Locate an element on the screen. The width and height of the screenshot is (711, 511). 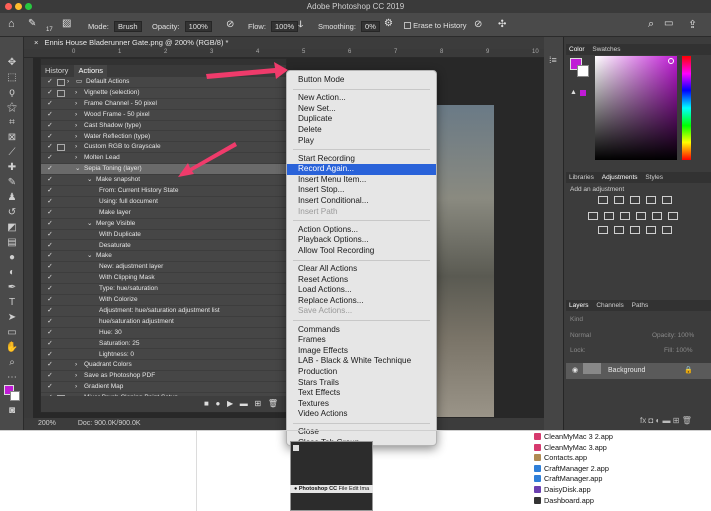
action-row: ✓ Hue: 30 is located at coordinates (163, 333).